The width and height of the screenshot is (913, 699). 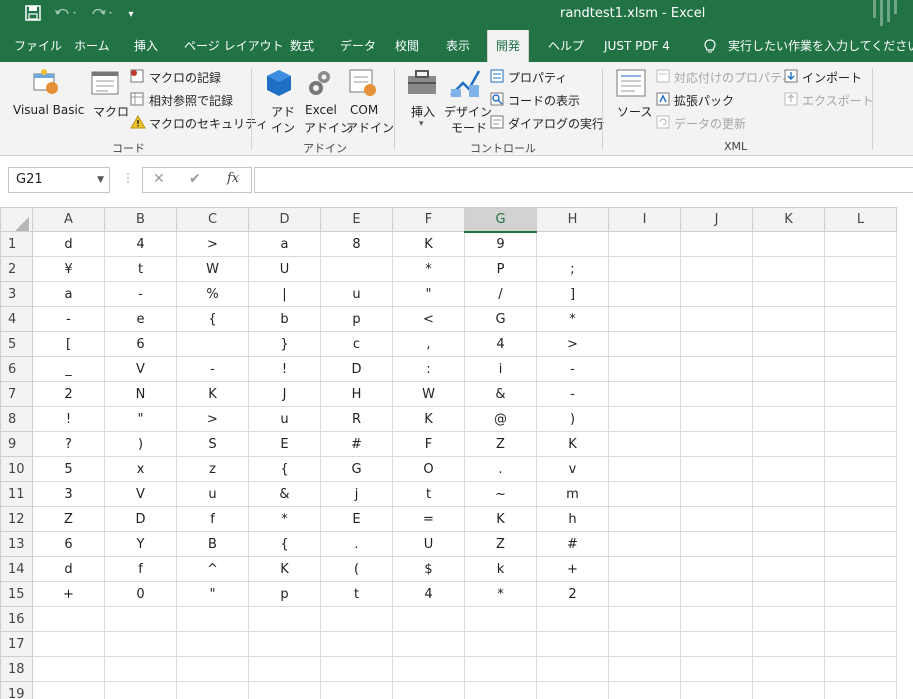 What do you see at coordinates (68, 269) in the screenshot?
I see `cell-a2: ¥` at bounding box center [68, 269].